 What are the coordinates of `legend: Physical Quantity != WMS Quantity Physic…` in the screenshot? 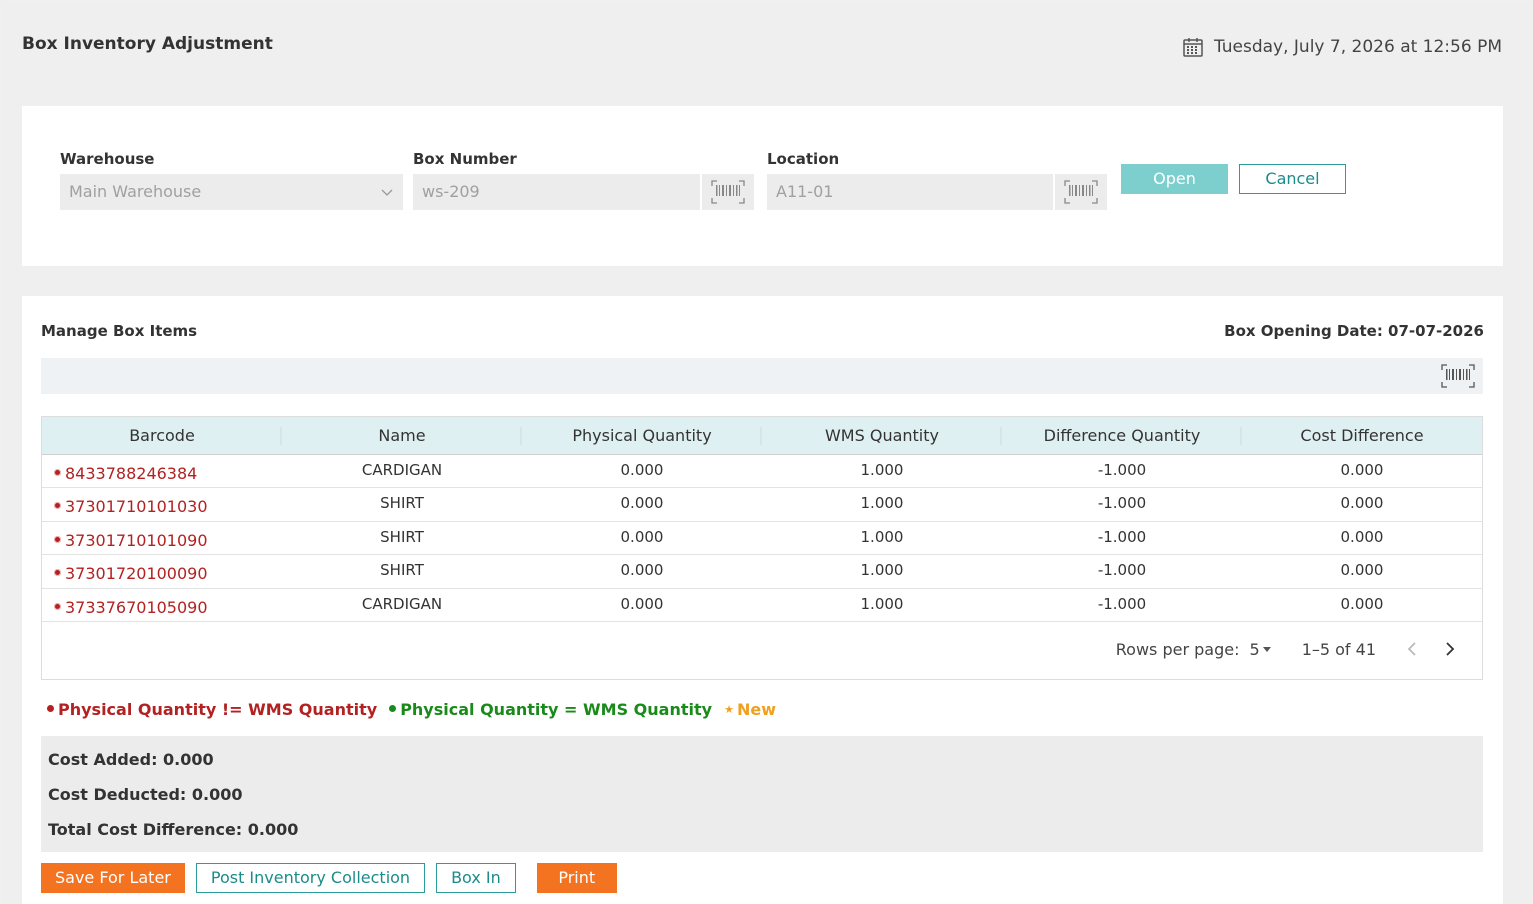 It's located at (411, 709).